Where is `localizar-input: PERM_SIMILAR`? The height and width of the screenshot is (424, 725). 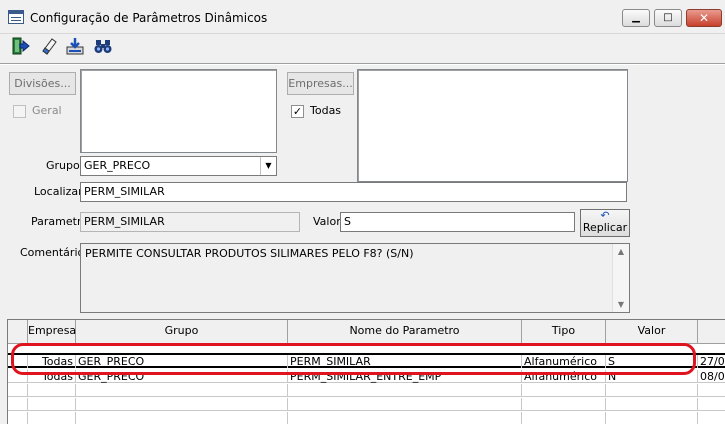 localizar-input: PERM_SIMILAR is located at coordinates (353, 192).